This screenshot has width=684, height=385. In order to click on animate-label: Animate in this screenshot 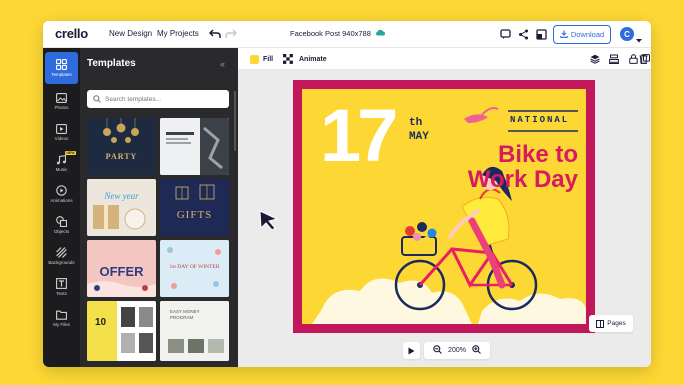, I will do `click(313, 59)`.